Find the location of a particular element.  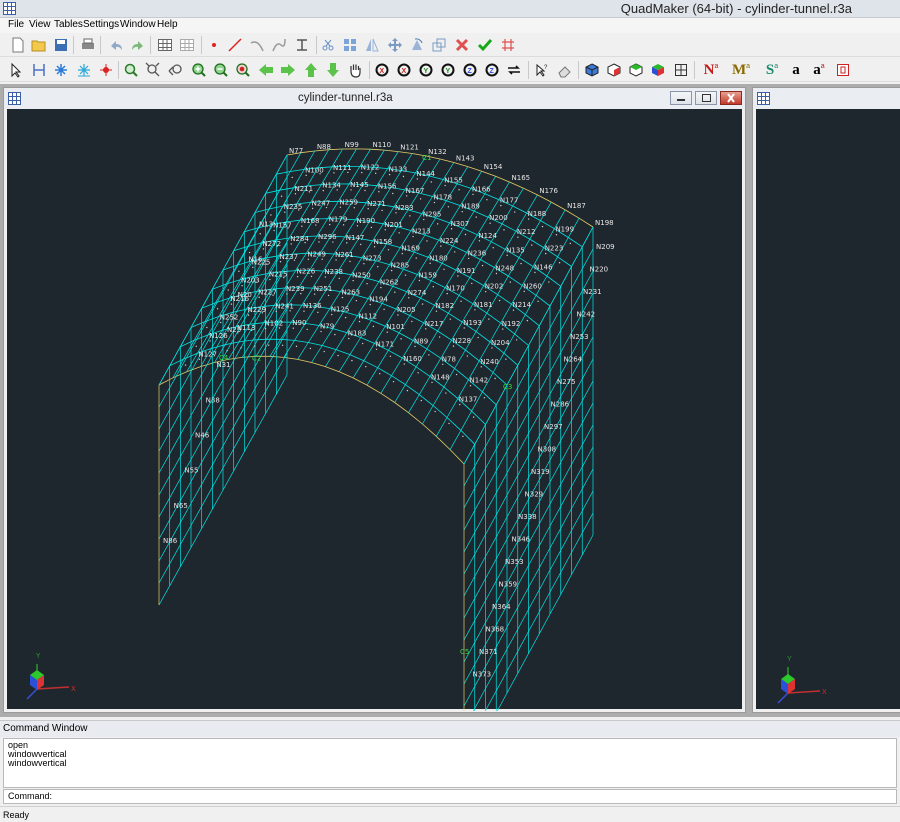

table-icon is located at coordinates (165, 45).